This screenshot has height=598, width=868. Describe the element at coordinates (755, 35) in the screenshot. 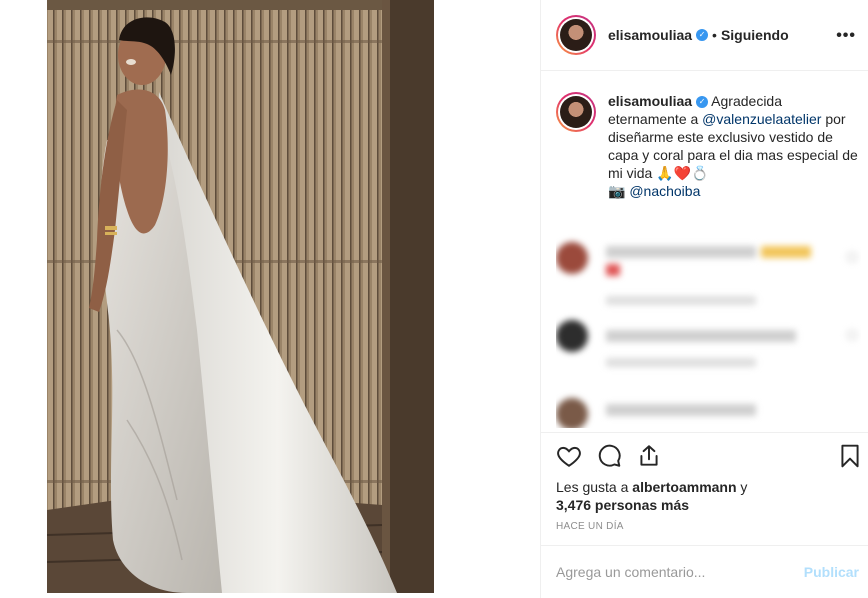

I see `following-button: Siguiendo` at that location.